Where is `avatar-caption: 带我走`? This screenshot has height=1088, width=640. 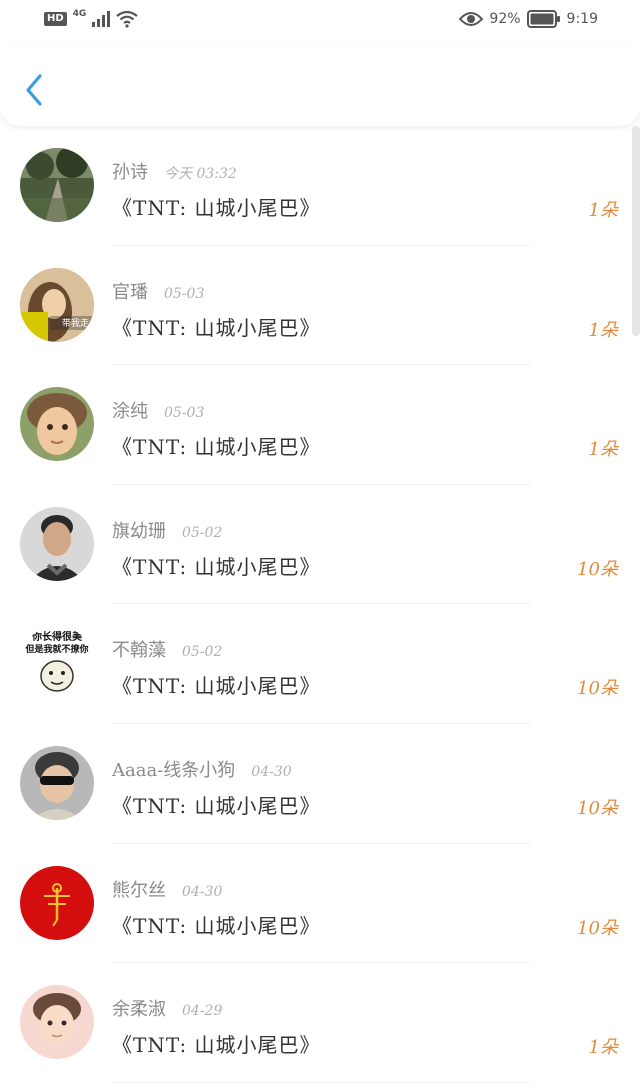
avatar-caption: 带我走 is located at coordinates (75, 323).